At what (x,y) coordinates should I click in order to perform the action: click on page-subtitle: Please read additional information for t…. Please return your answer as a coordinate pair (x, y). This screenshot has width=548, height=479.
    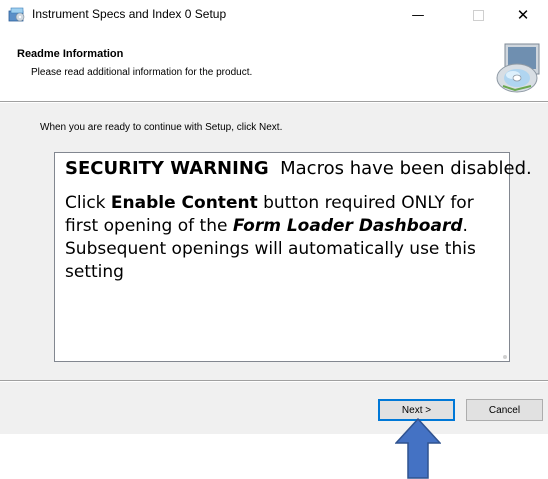
    Looking at the image, I should click on (142, 72).